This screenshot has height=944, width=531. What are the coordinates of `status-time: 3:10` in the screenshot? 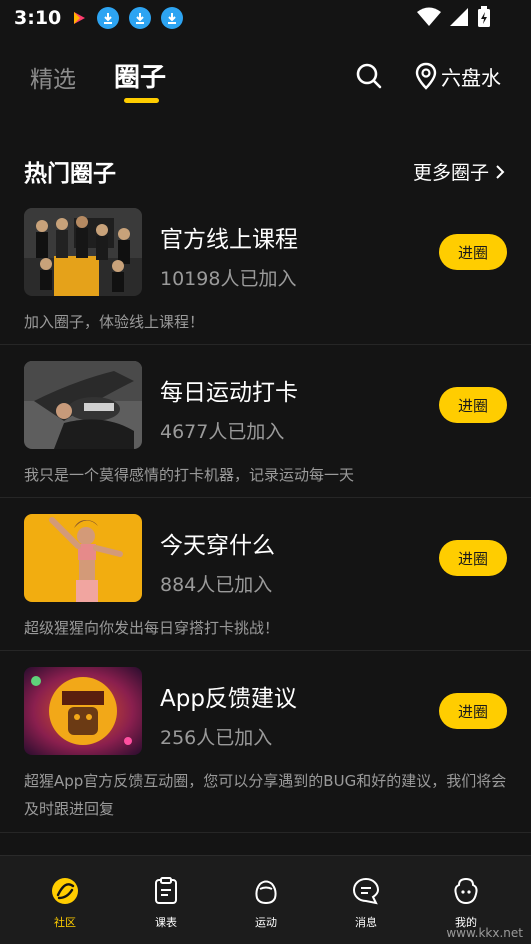 It's located at (38, 18).